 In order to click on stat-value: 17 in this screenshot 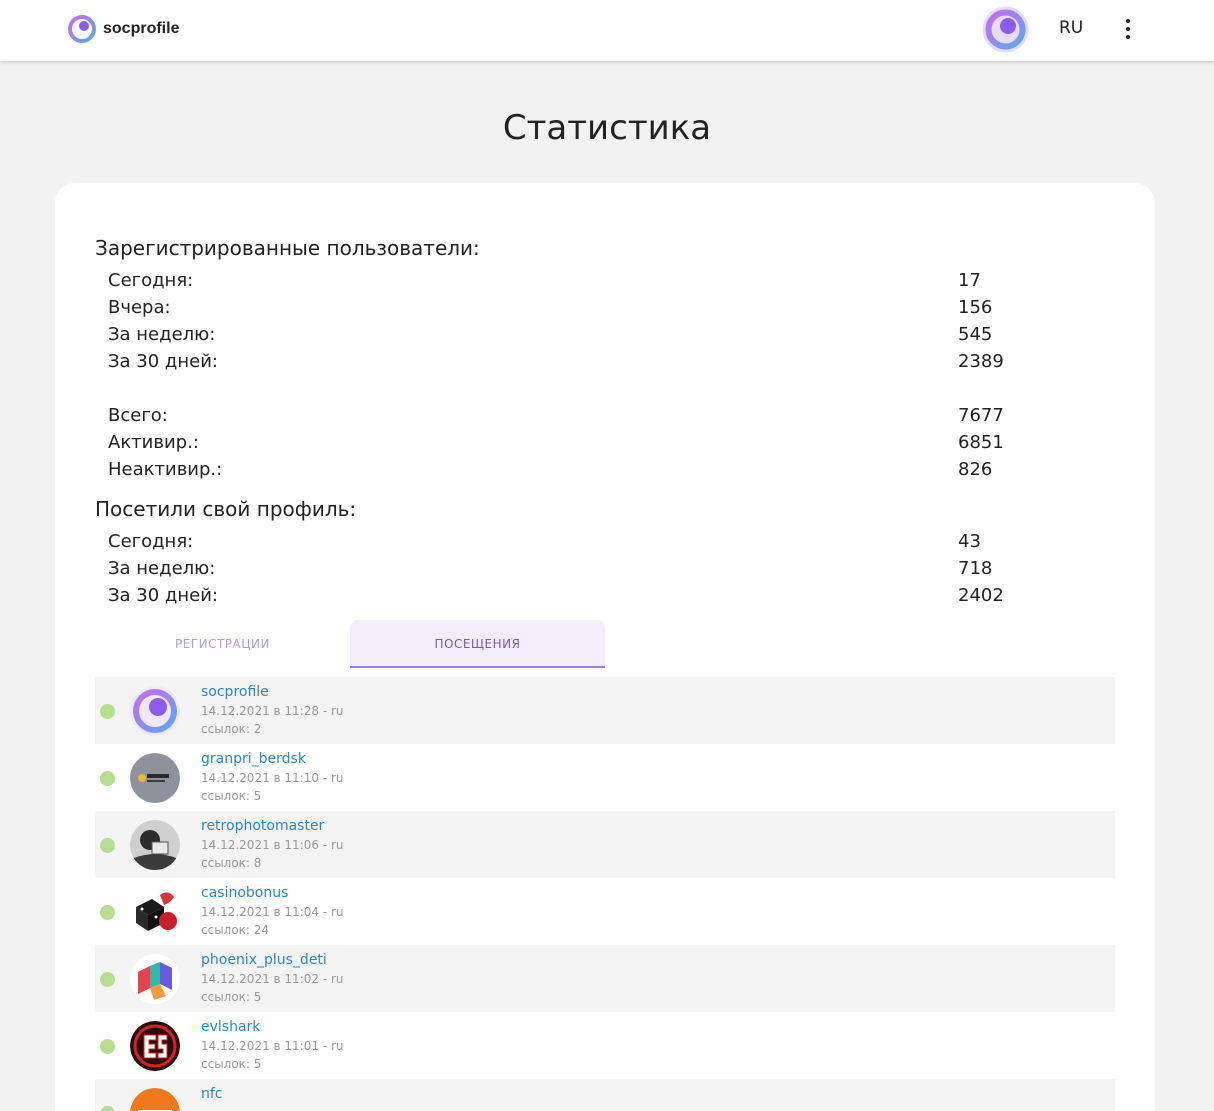, I will do `click(969, 280)`.